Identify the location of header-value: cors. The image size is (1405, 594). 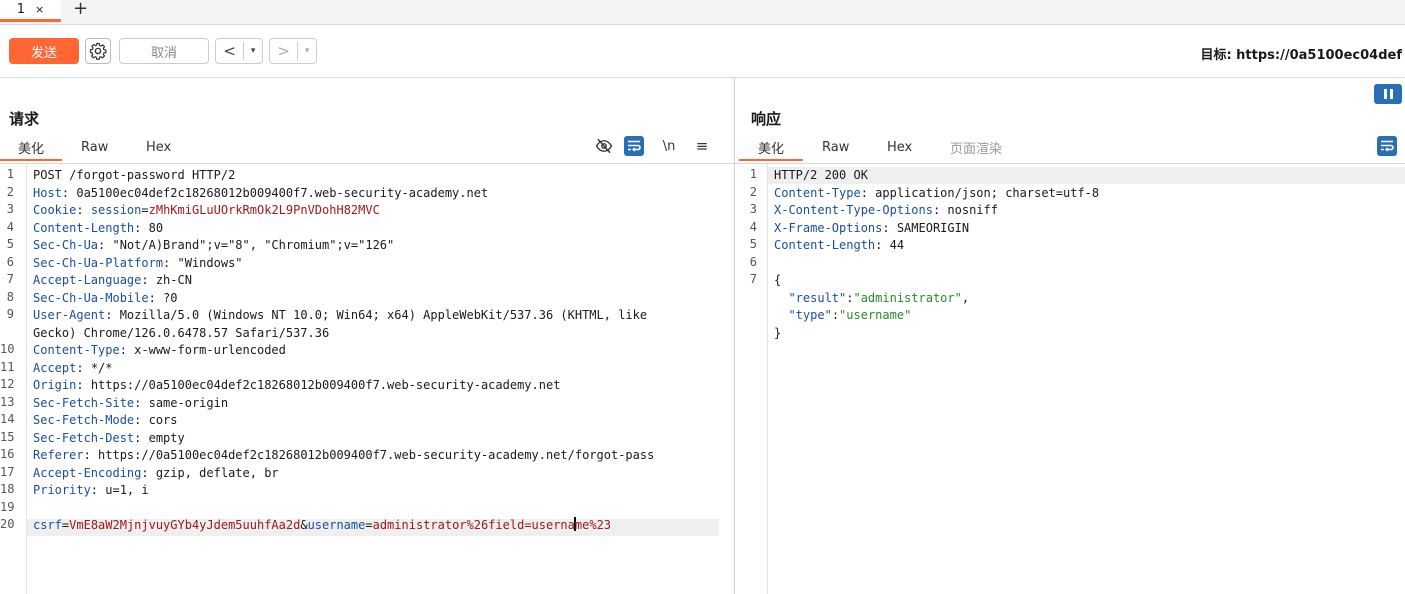
(163, 420).